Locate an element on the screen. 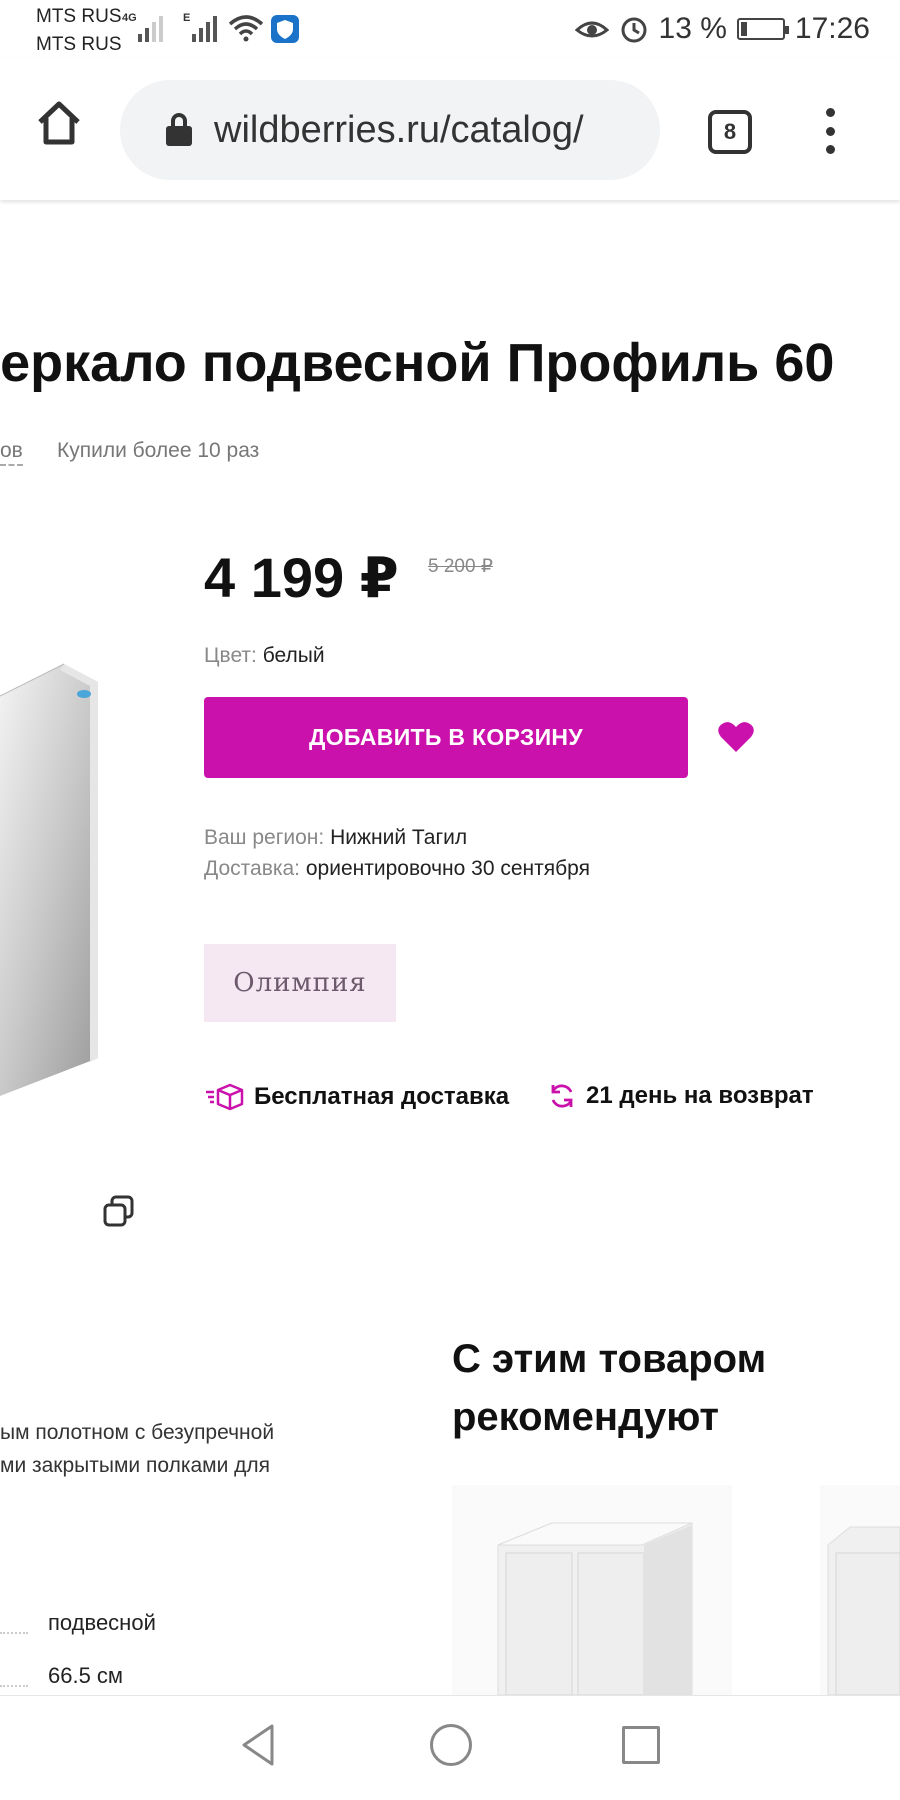 The width and height of the screenshot is (900, 1800). url-text: wildberries.ru/catalog/ is located at coordinates (399, 129).